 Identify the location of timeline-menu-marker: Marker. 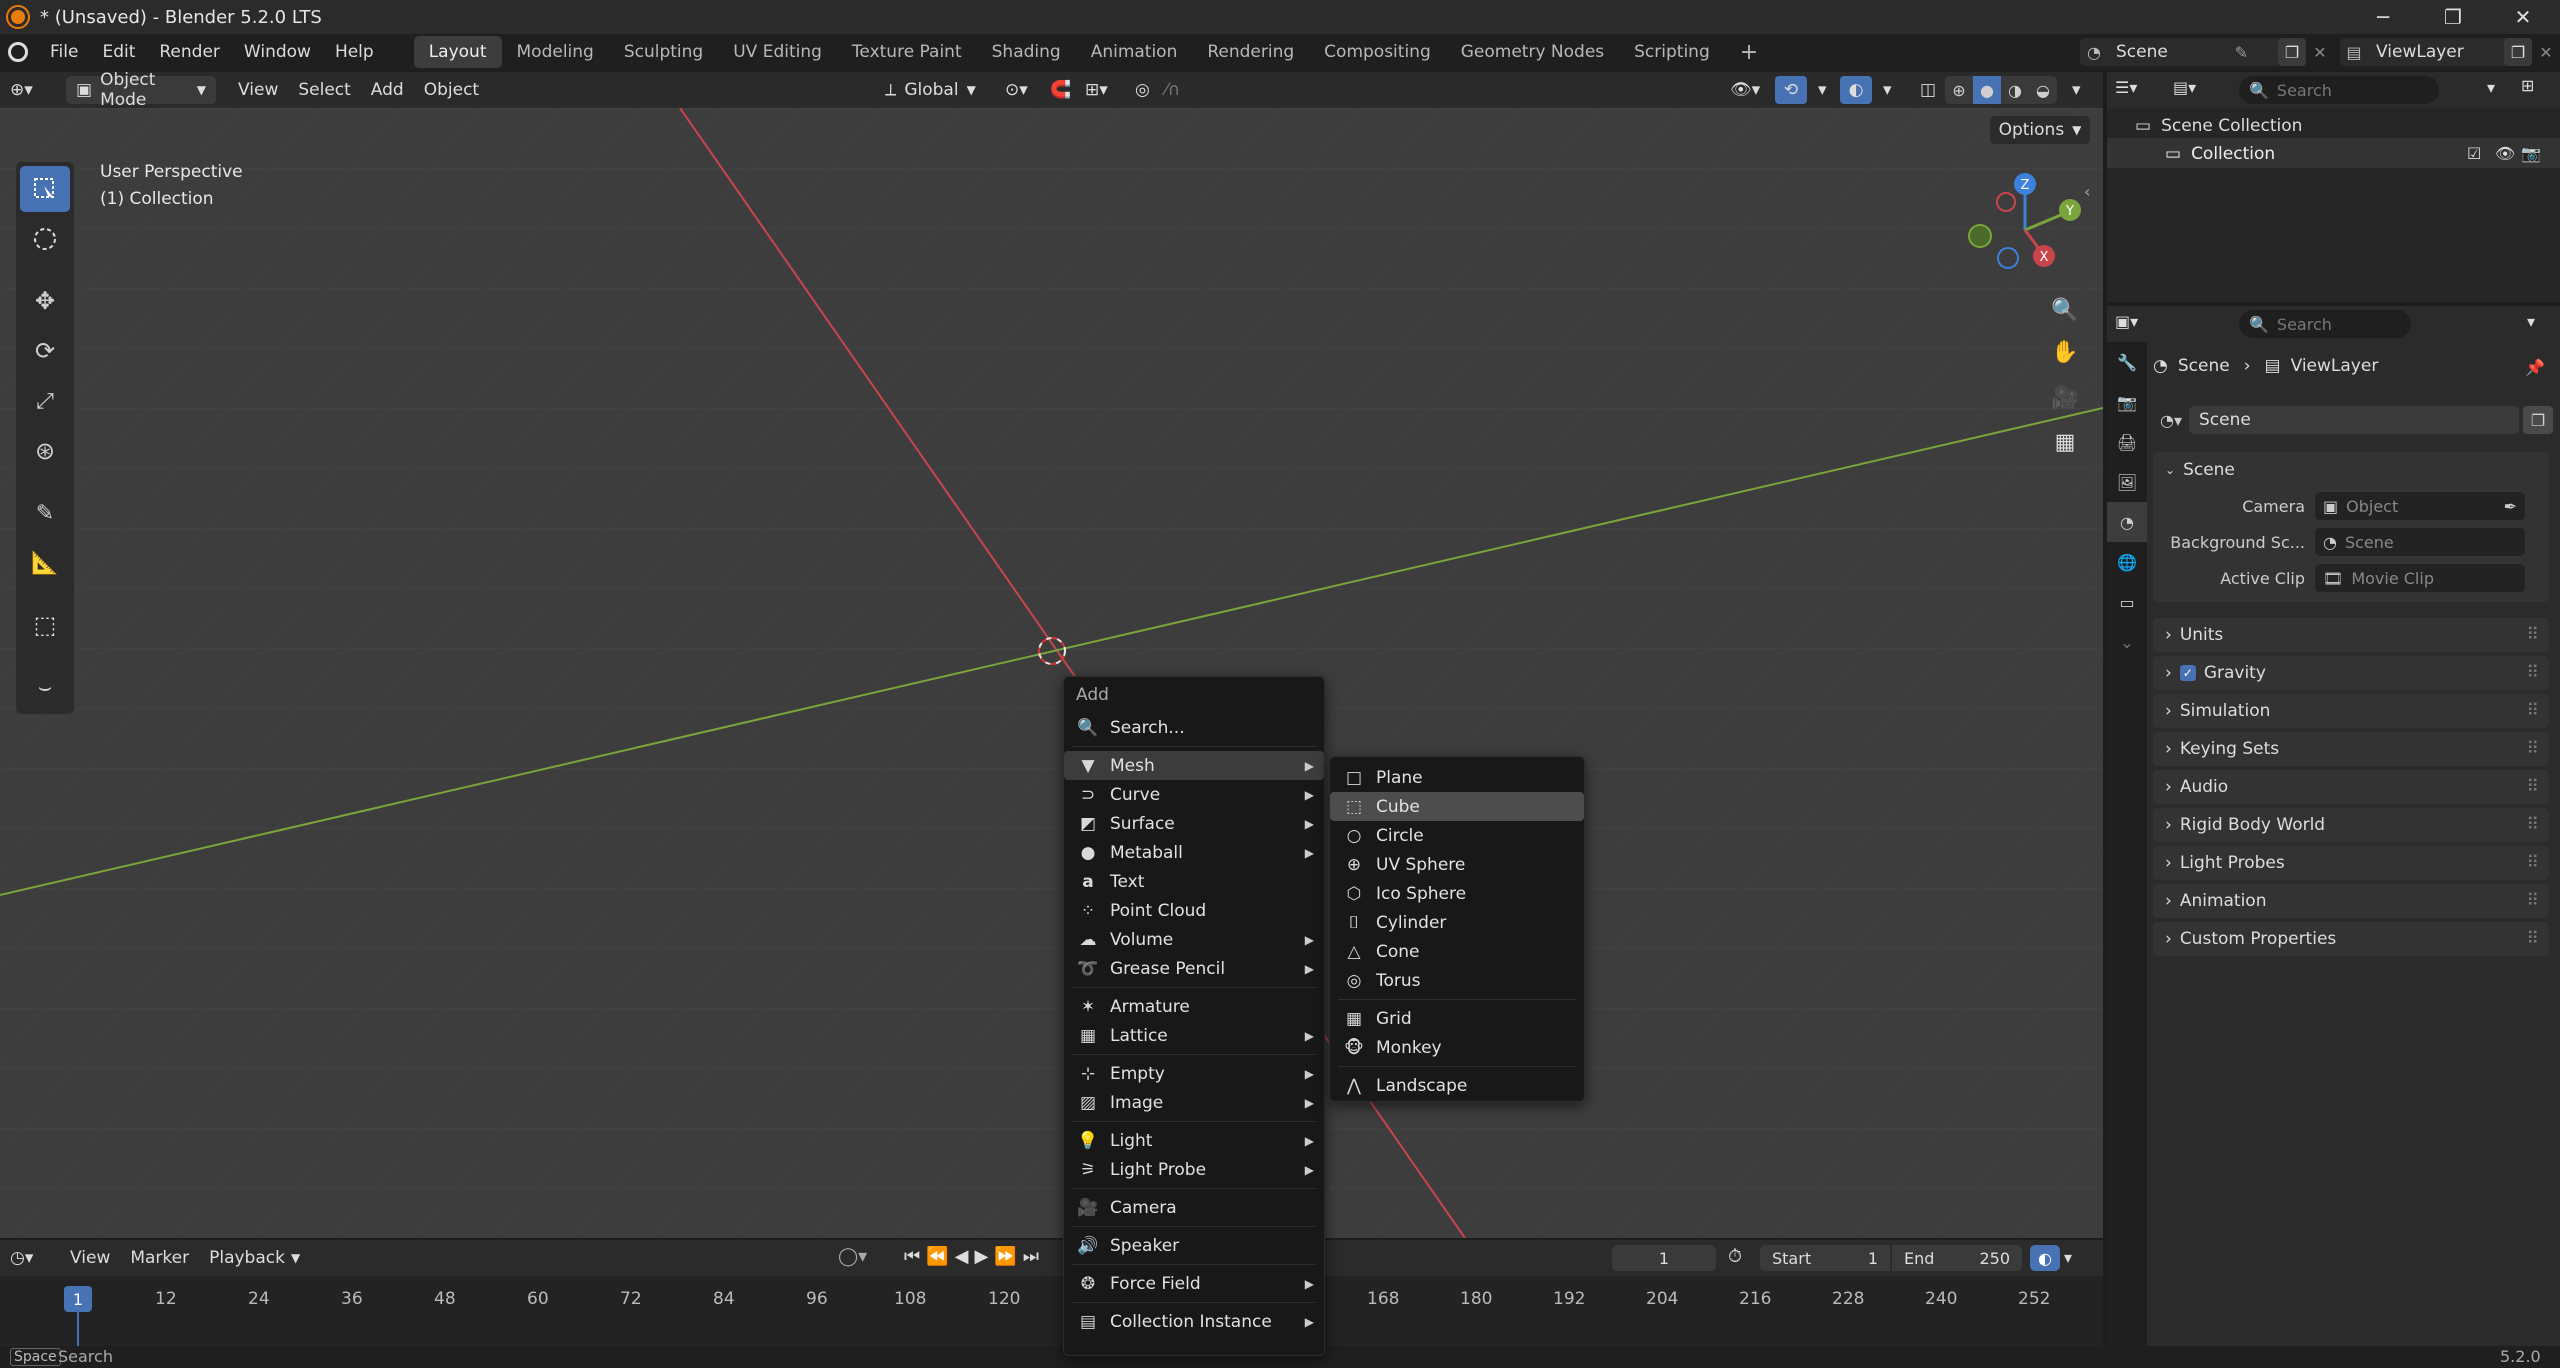
(159, 1258).